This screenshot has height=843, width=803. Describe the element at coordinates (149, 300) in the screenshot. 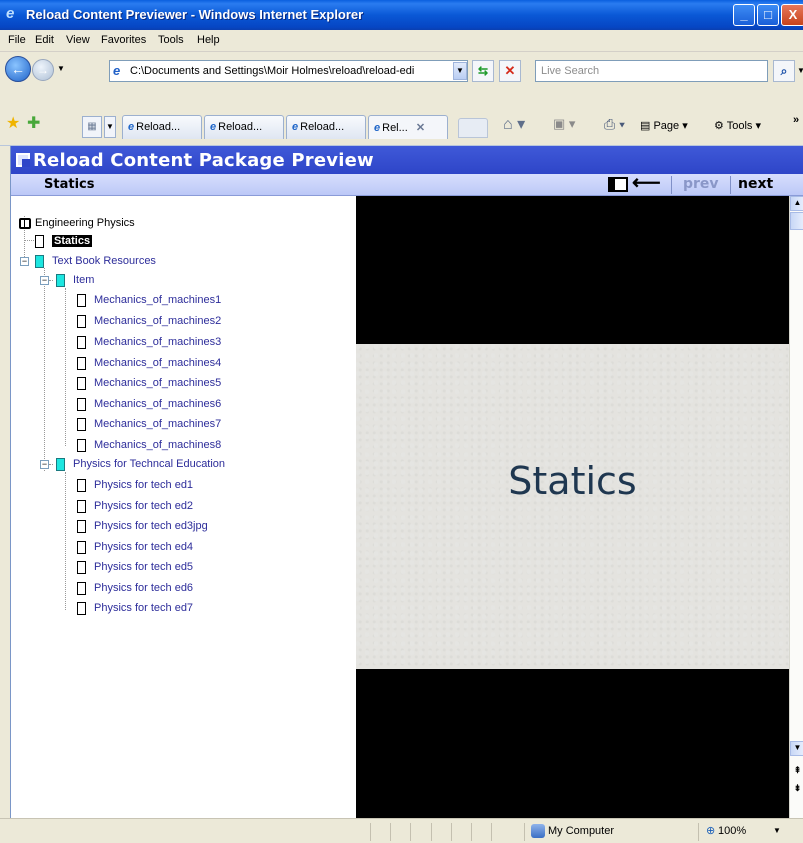

I see `tree-item-mechanics-1: Mechanics_of_machines1` at that location.